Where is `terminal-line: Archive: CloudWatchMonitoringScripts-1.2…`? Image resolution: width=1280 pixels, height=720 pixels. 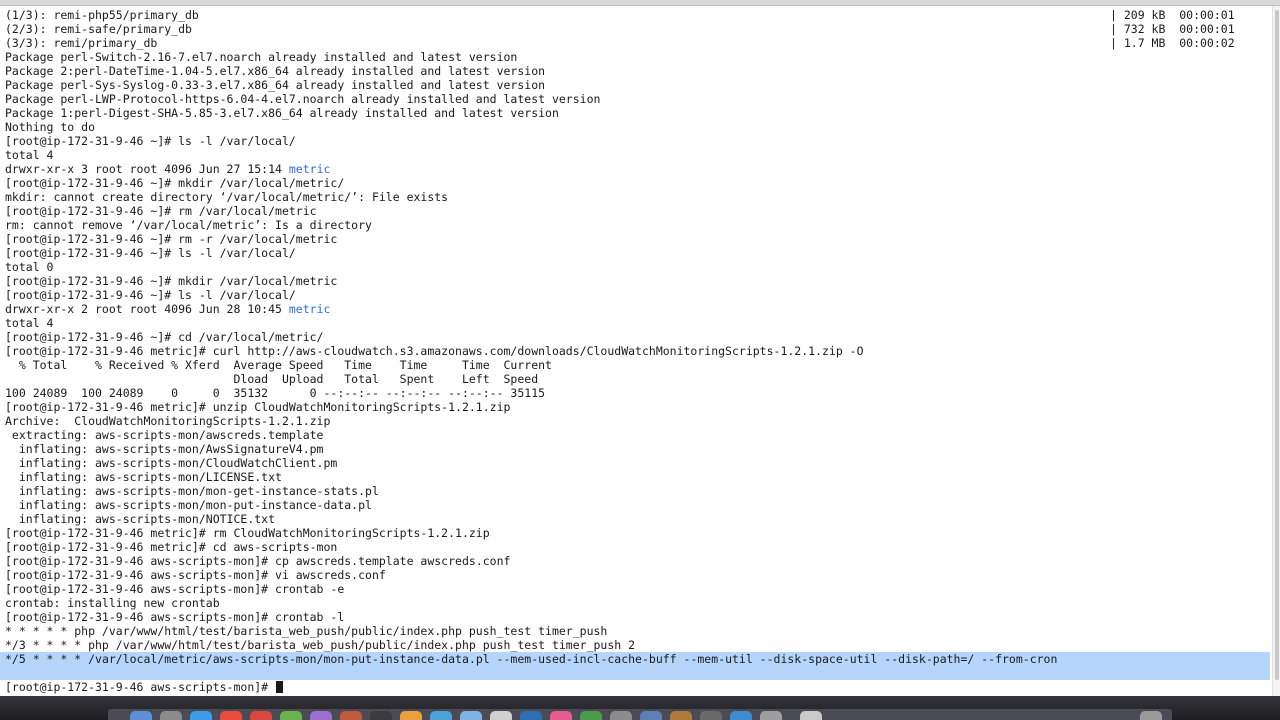 terminal-line: Archive: CloudWatchMonitoringScripts-1.2… is located at coordinates (168, 421).